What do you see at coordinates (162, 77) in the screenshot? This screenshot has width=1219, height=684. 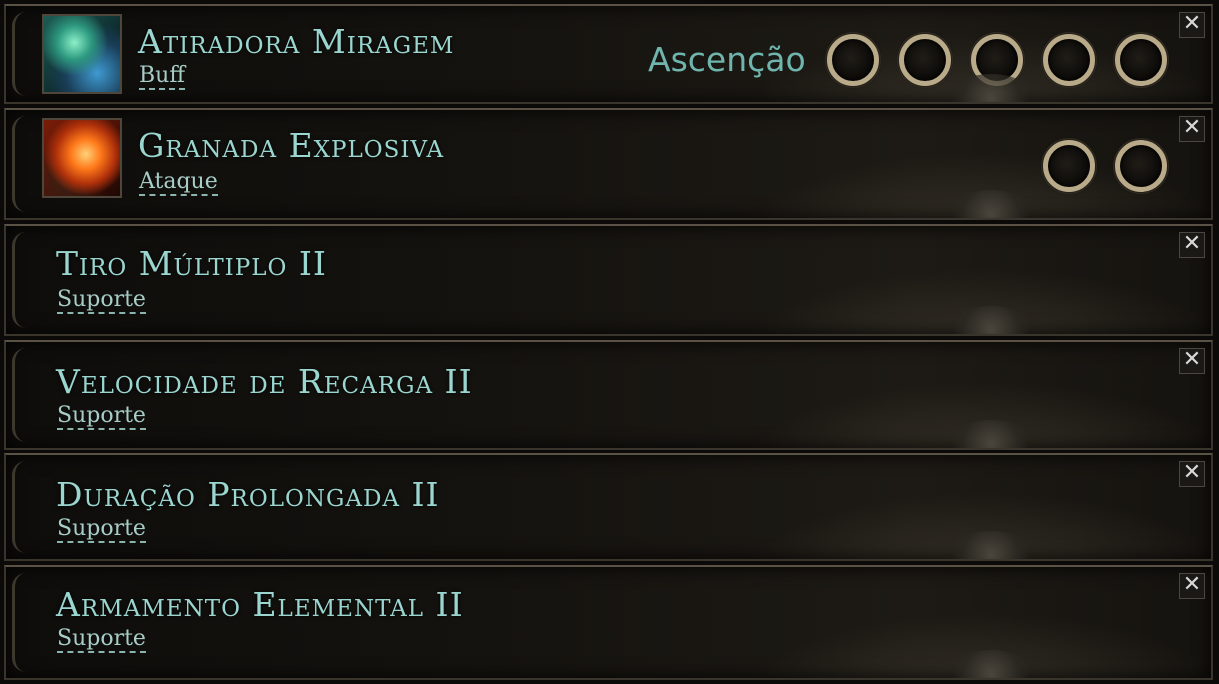 I see `skill-type-link: Buff` at bounding box center [162, 77].